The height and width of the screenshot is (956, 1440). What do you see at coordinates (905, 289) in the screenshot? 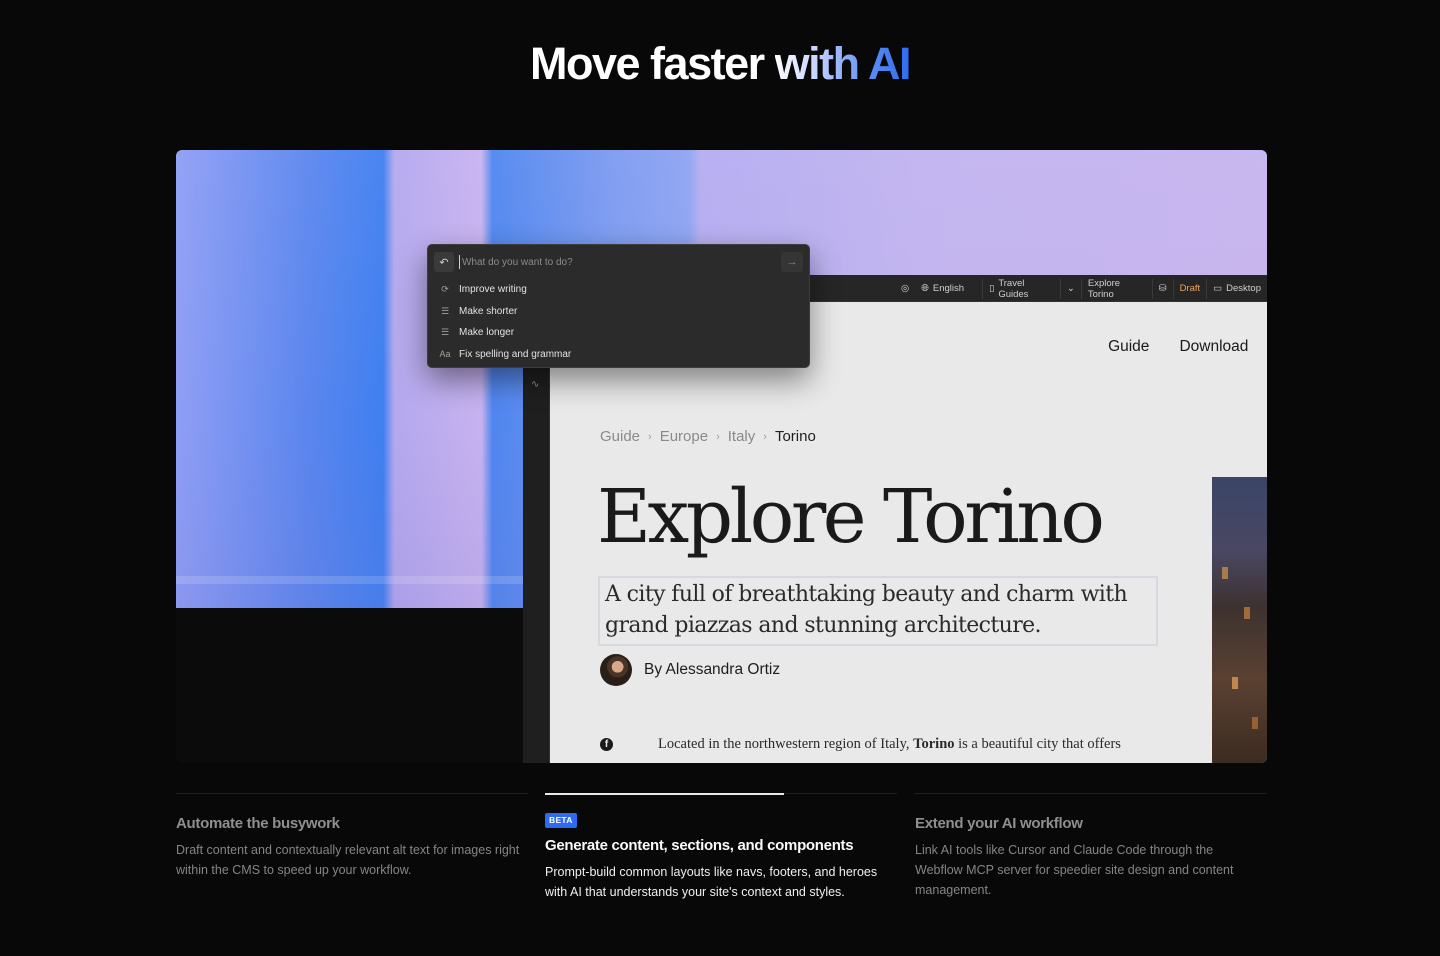
I see `focus-icon: ◎` at bounding box center [905, 289].